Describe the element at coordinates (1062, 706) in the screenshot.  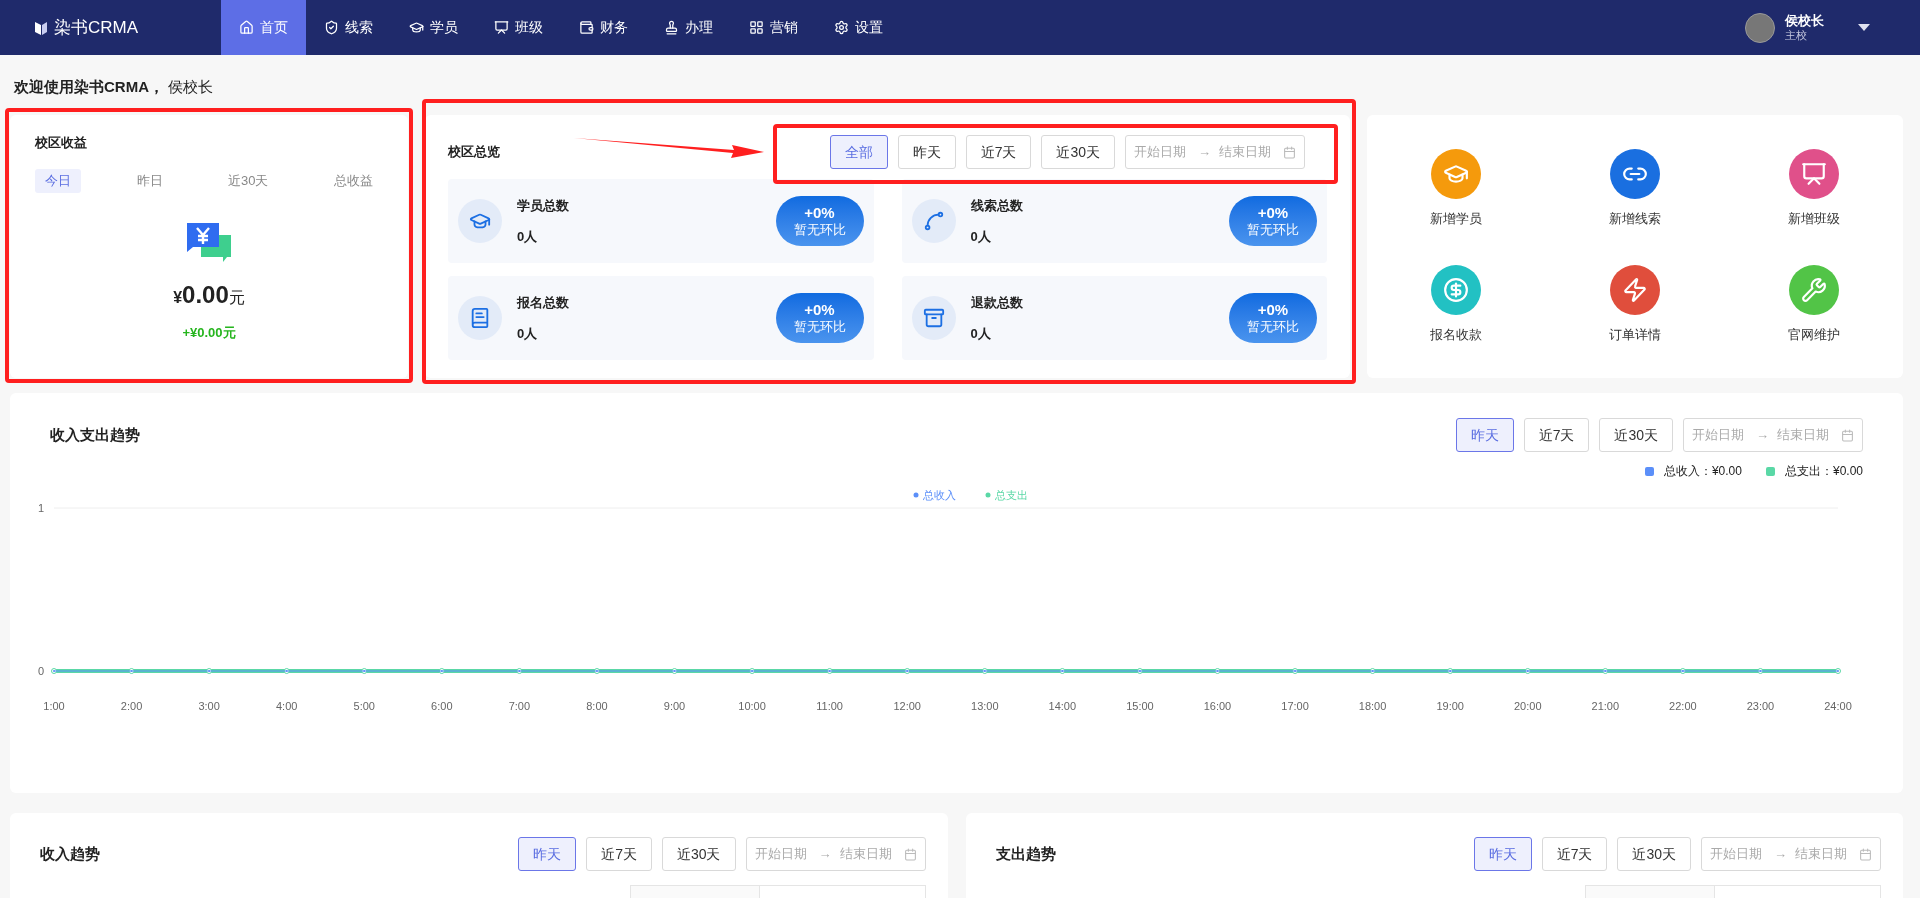
I see `x-tick-label: 14:00` at that location.